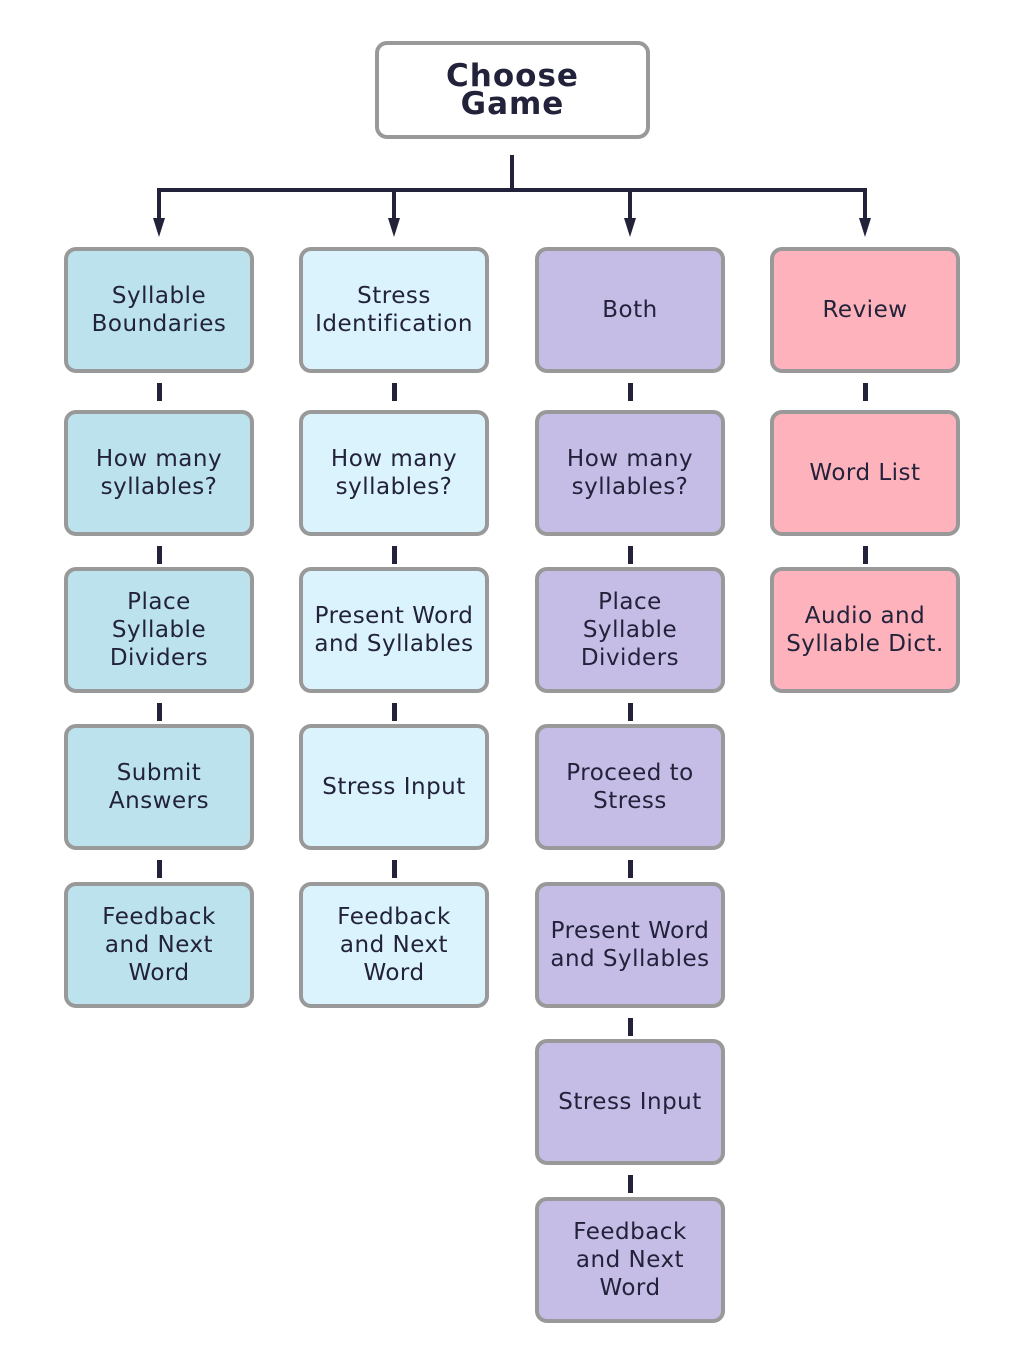 This screenshot has height=1366, width=1024. I want to click on stress-identification-step-5: Feedback and Next Word, so click(394, 945).